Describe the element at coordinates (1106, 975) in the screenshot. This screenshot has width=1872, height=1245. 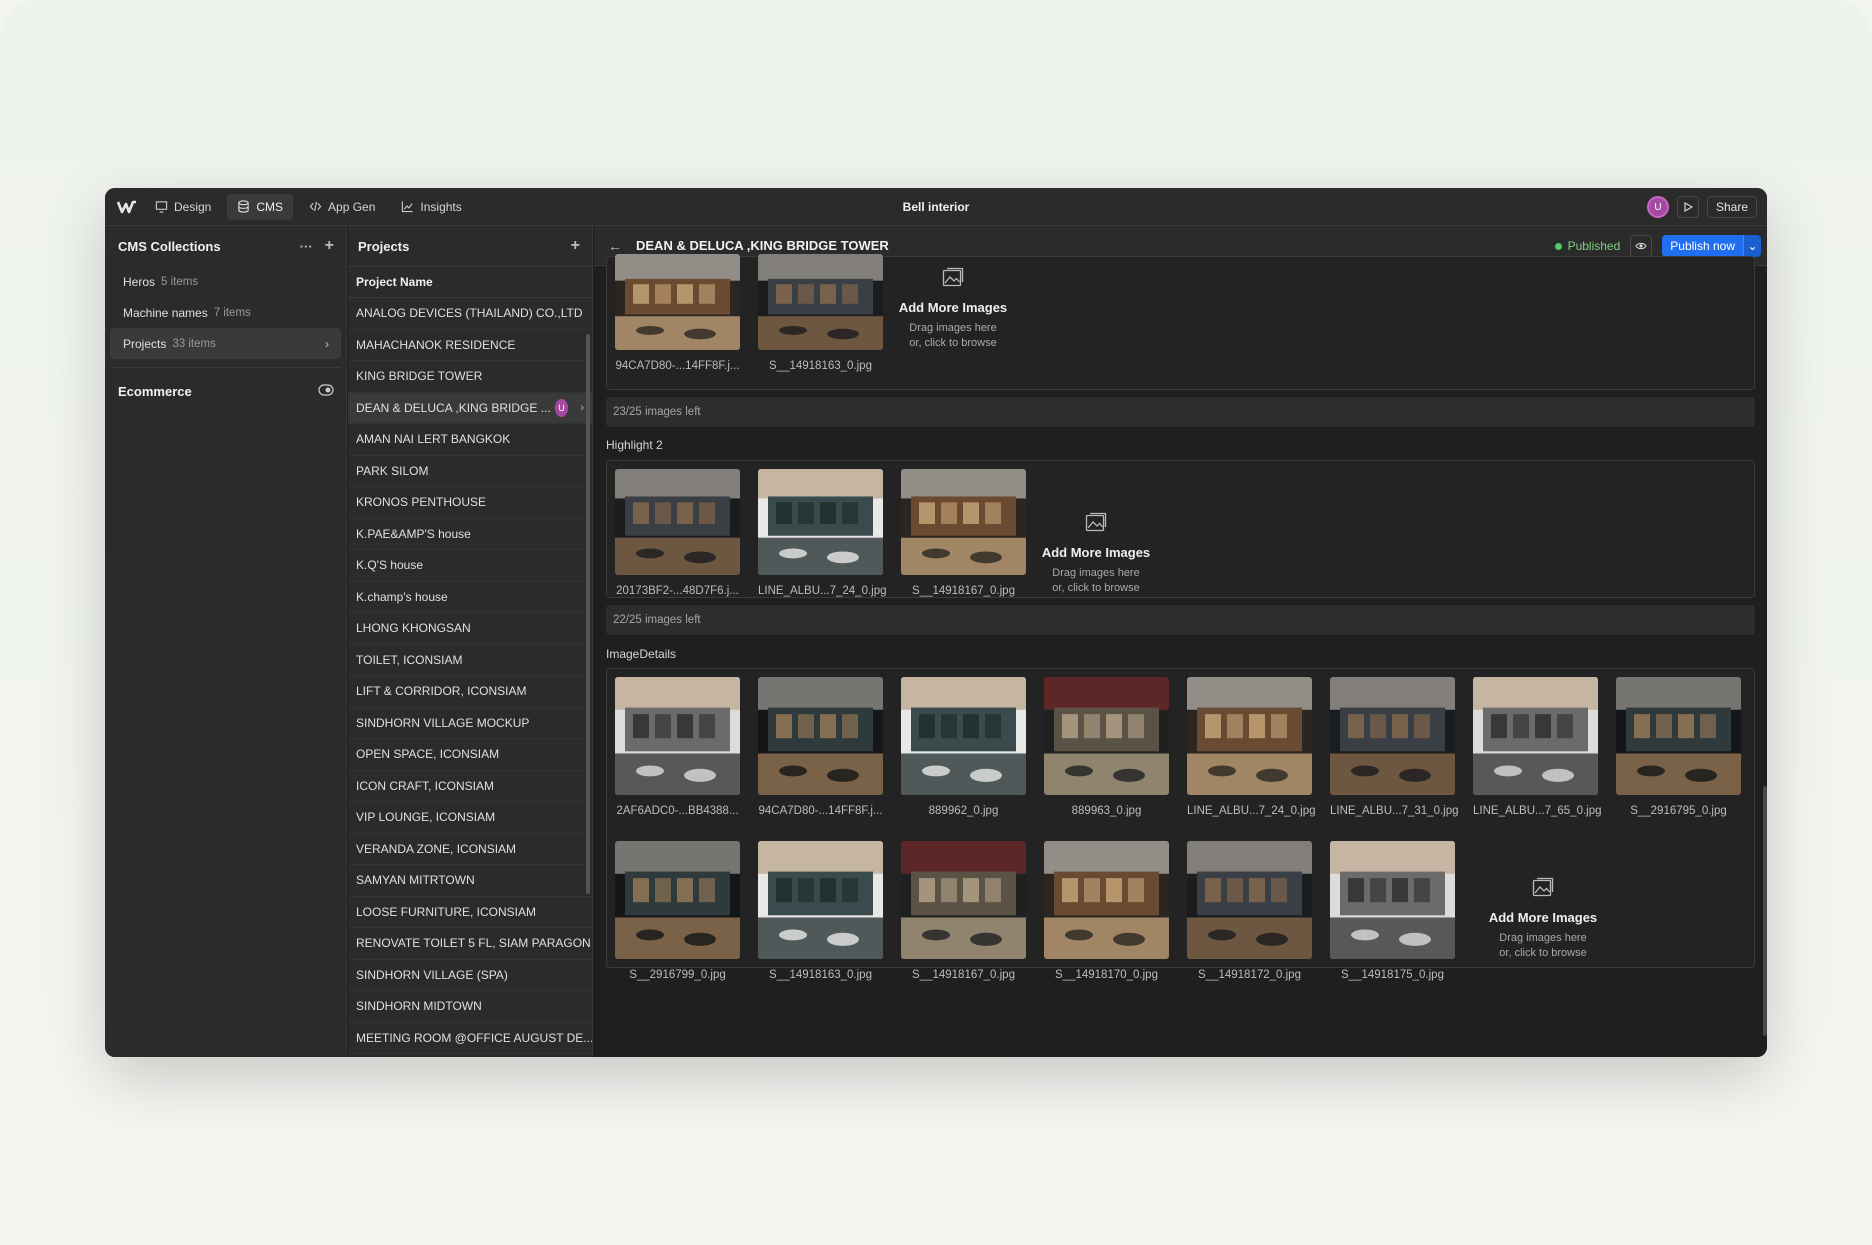
I see `image-filename: S__14918170_0.jpg` at that location.